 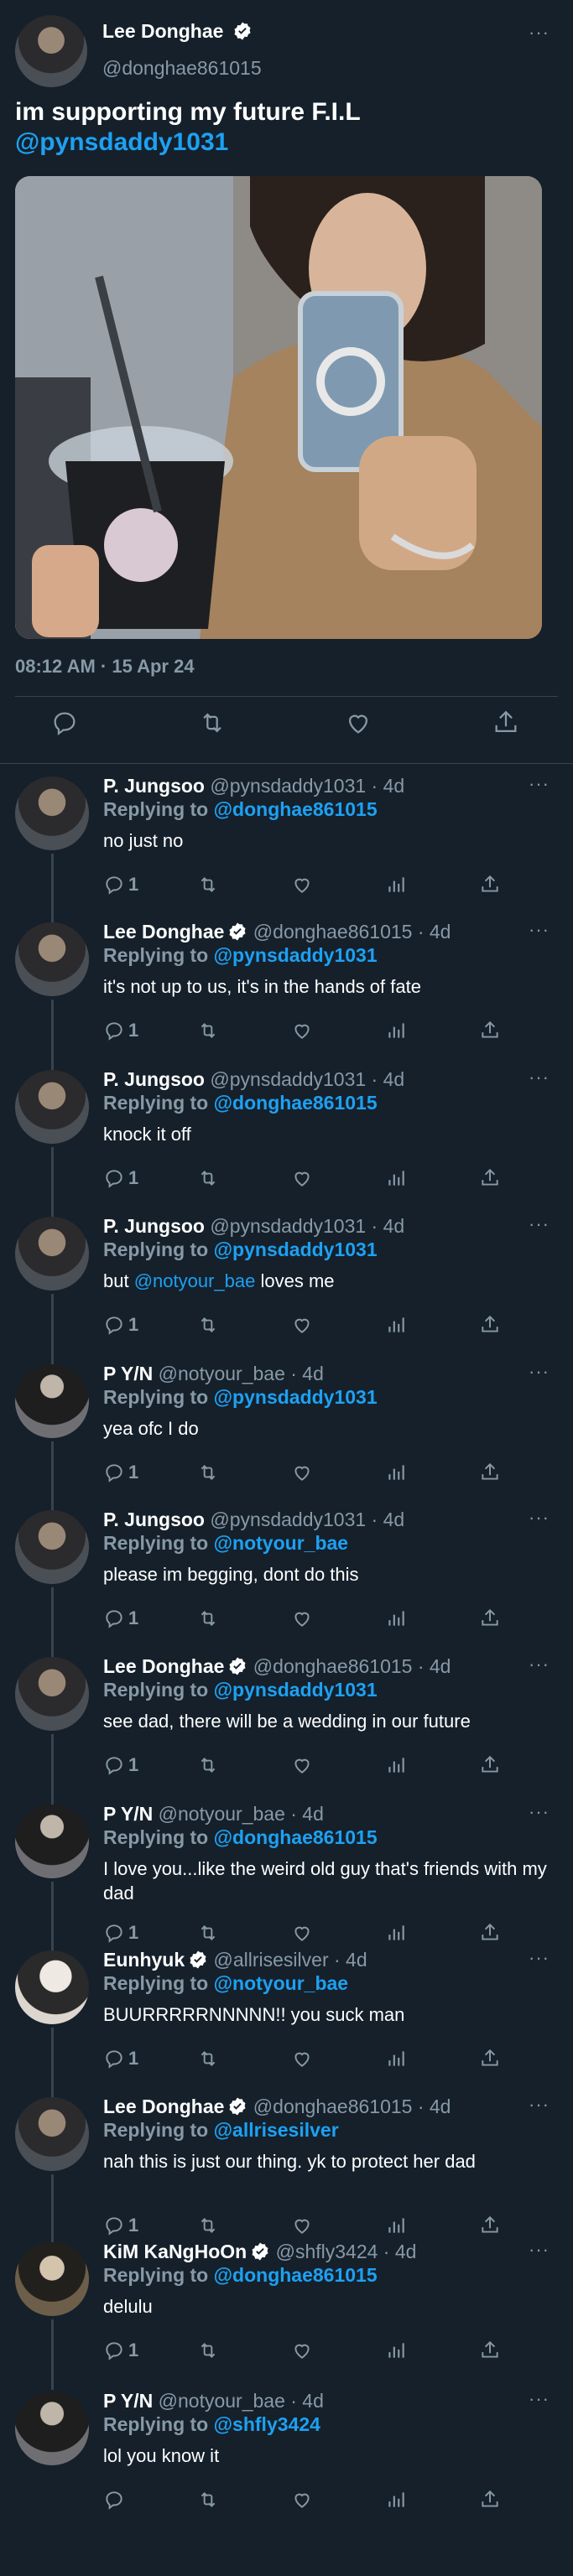 I want to click on reply-author-name: KiM KaNgHoOn, so click(x=175, y=2251).